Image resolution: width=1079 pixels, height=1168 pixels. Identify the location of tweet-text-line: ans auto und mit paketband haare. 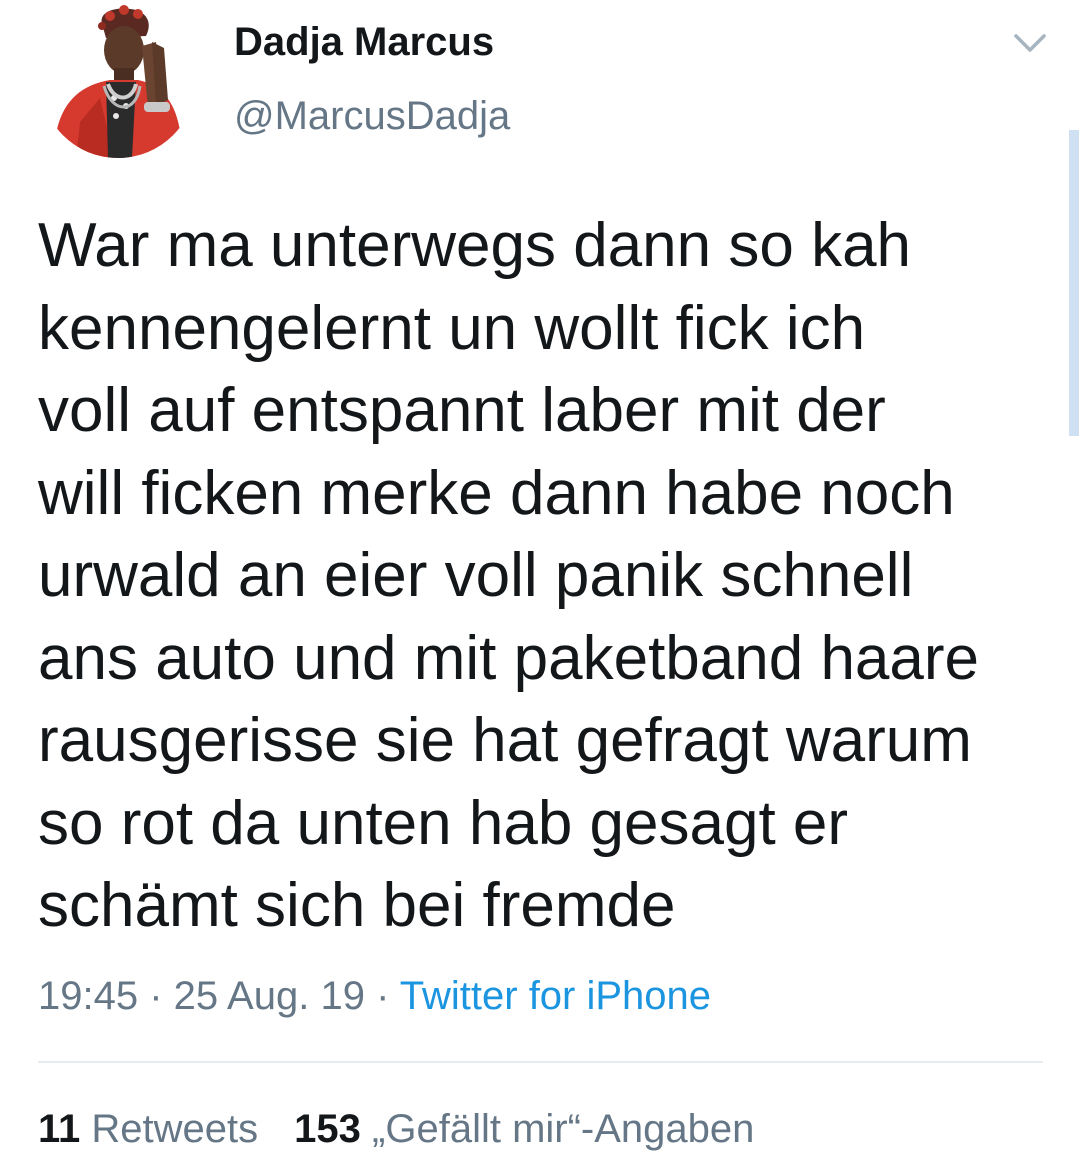
(509, 658).